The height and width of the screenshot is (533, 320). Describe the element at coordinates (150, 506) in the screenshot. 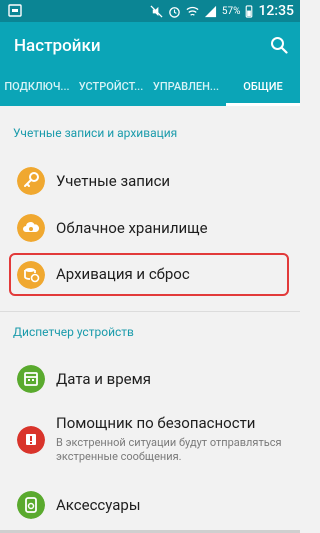

I see `list-item-accessories: Аксессуары` at that location.